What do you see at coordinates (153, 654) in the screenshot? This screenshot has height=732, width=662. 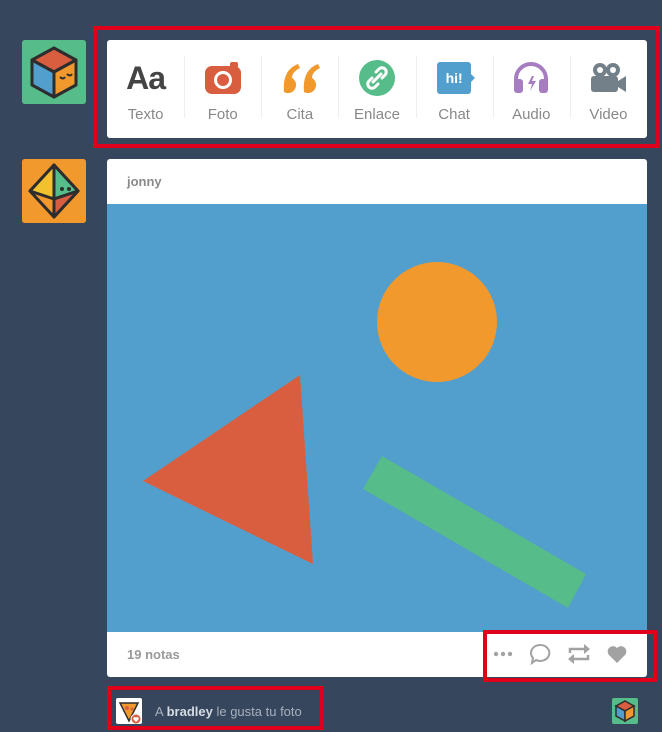 I see `notes-count: 19 notas` at bounding box center [153, 654].